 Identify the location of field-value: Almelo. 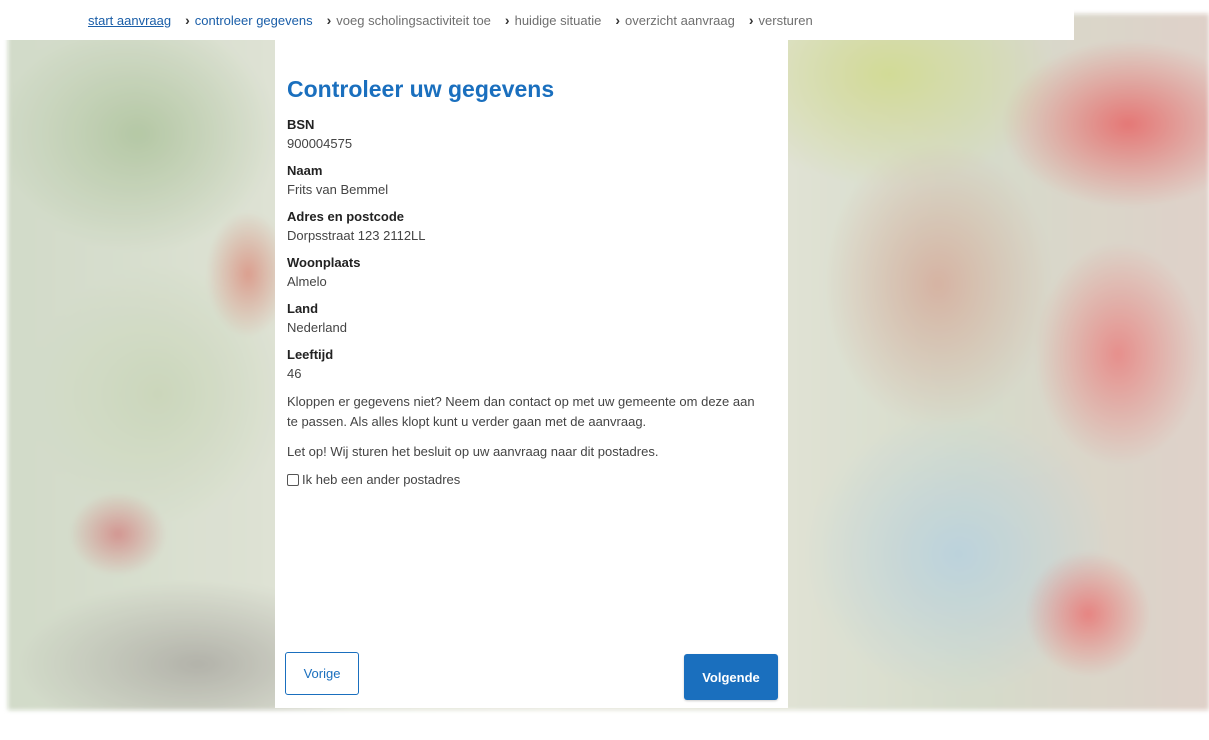
(307, 281).